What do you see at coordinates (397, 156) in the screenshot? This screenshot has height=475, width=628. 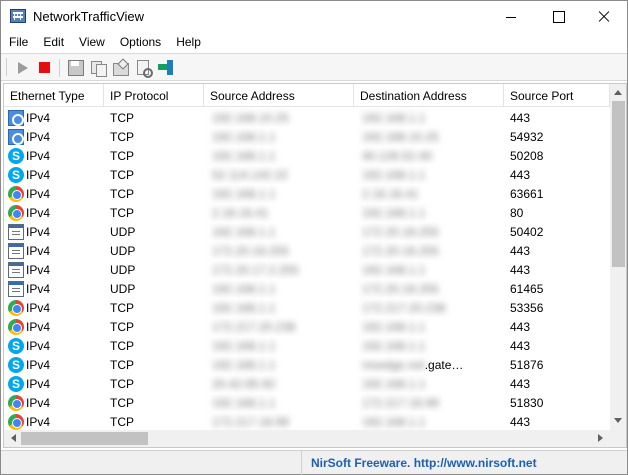 I see `cell-destination-address: 40.126.52.40` at bounding box center [397, 156].